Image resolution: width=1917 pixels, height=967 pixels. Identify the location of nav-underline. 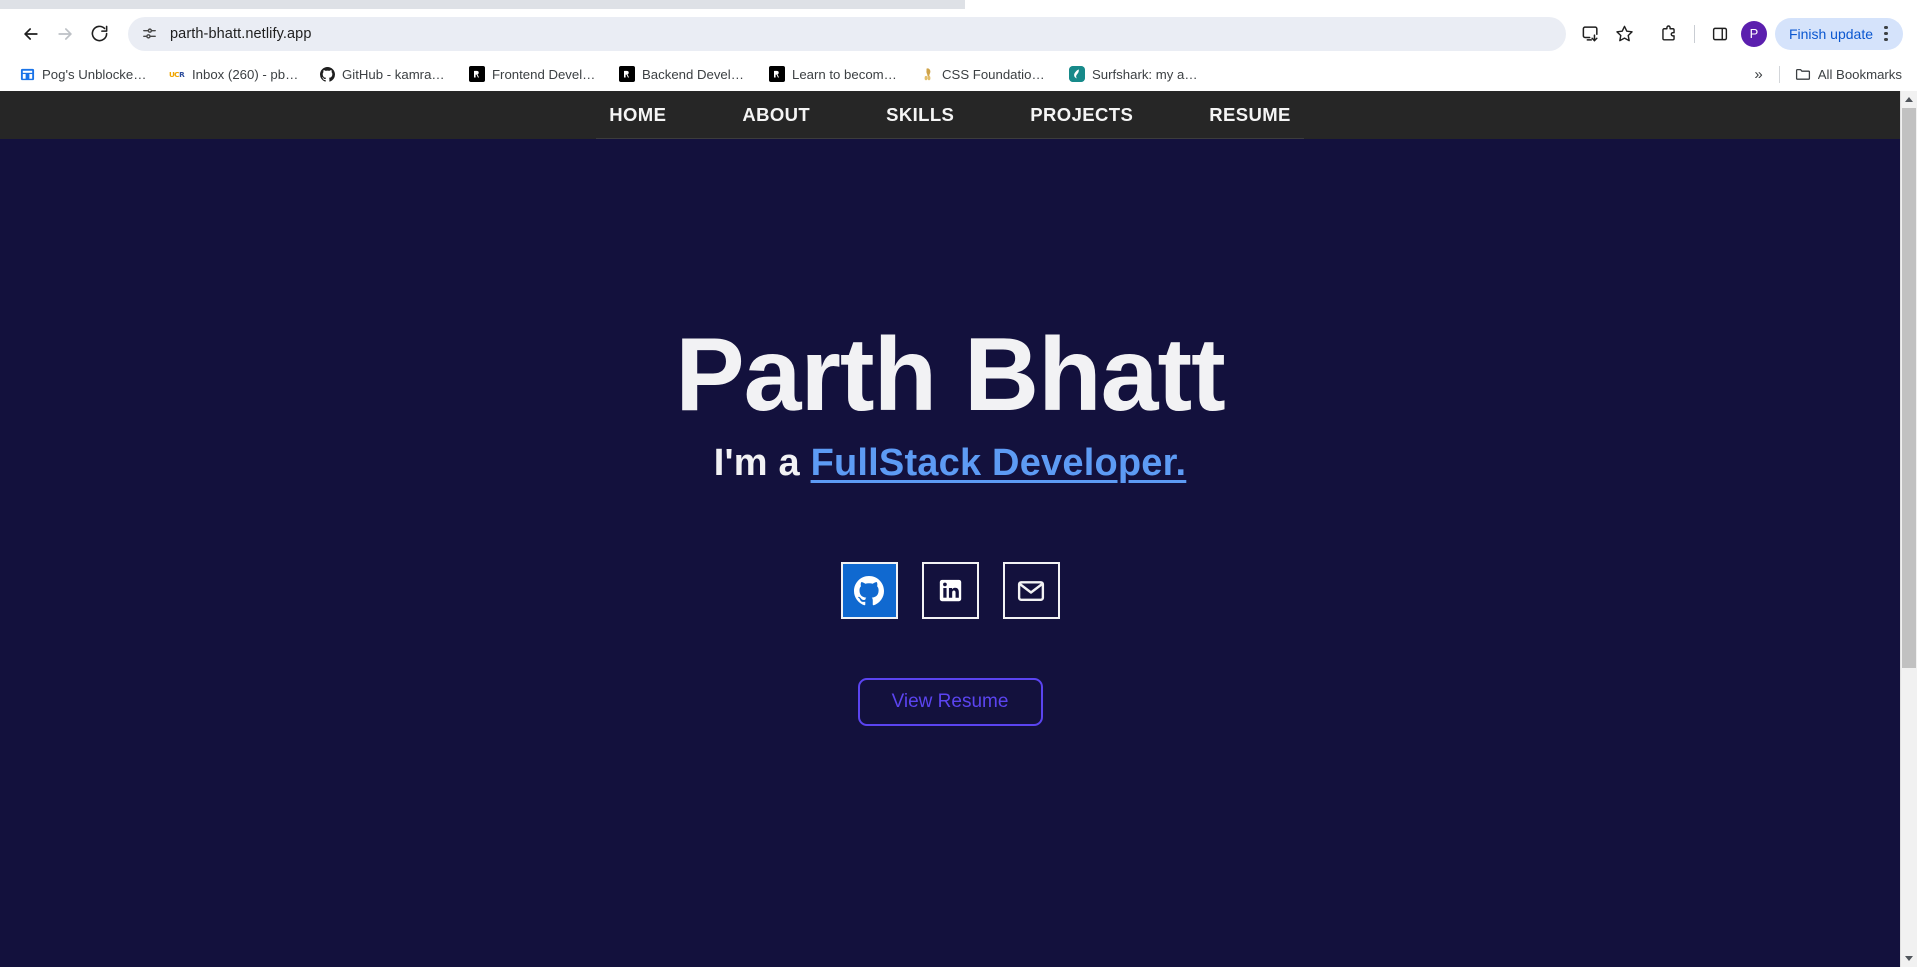
(950, 138).